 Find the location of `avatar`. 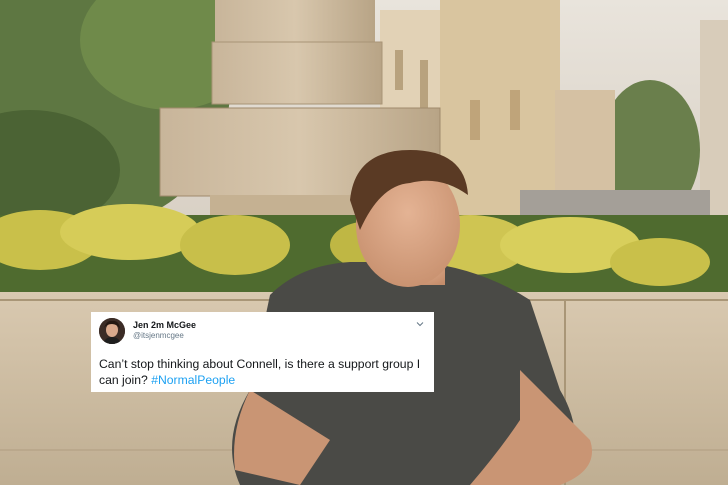

avatar is located at coordinates (112, 331).